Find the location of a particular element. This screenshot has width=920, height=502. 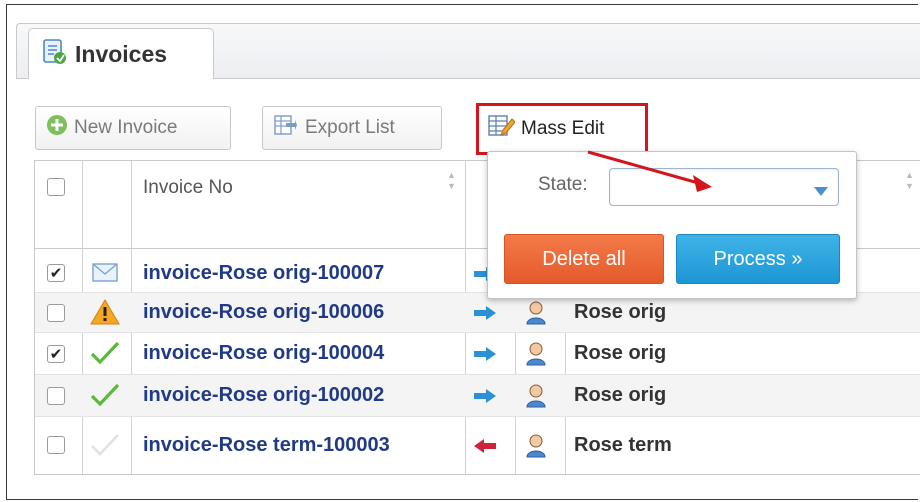

export-table-icon is located at coordinates (286, 128).